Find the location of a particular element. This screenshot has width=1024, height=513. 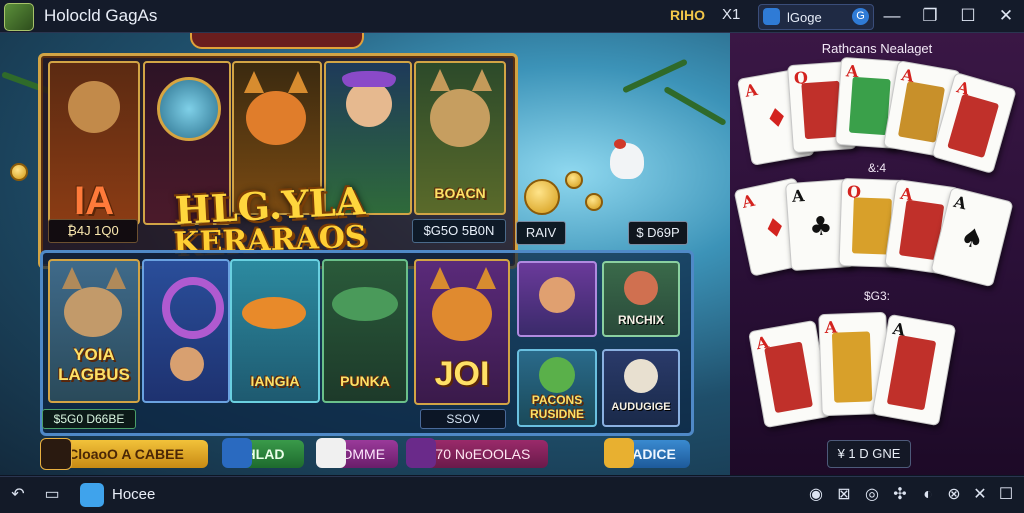

seagull-character is located at coordinates (627, 159).